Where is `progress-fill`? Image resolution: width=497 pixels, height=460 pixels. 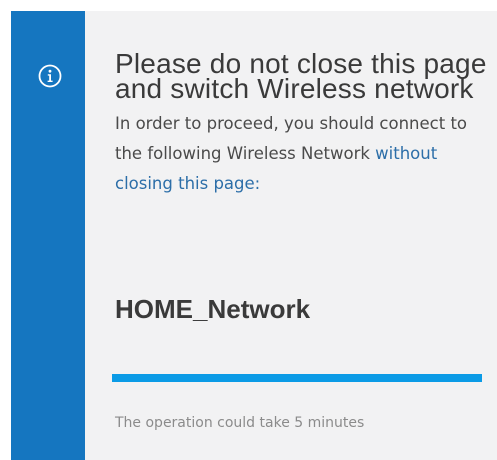
progress-fill is located at coordinates (297, 378).